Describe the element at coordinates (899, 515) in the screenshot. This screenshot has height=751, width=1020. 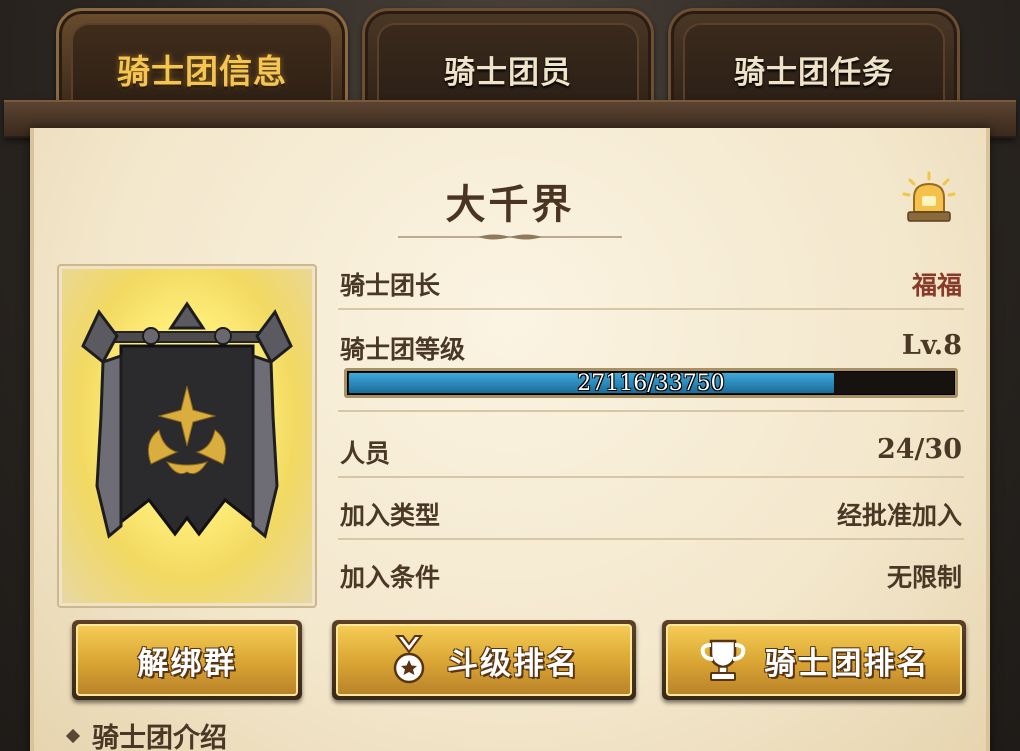
I see `join-type-value: 经批准加入` at that location.